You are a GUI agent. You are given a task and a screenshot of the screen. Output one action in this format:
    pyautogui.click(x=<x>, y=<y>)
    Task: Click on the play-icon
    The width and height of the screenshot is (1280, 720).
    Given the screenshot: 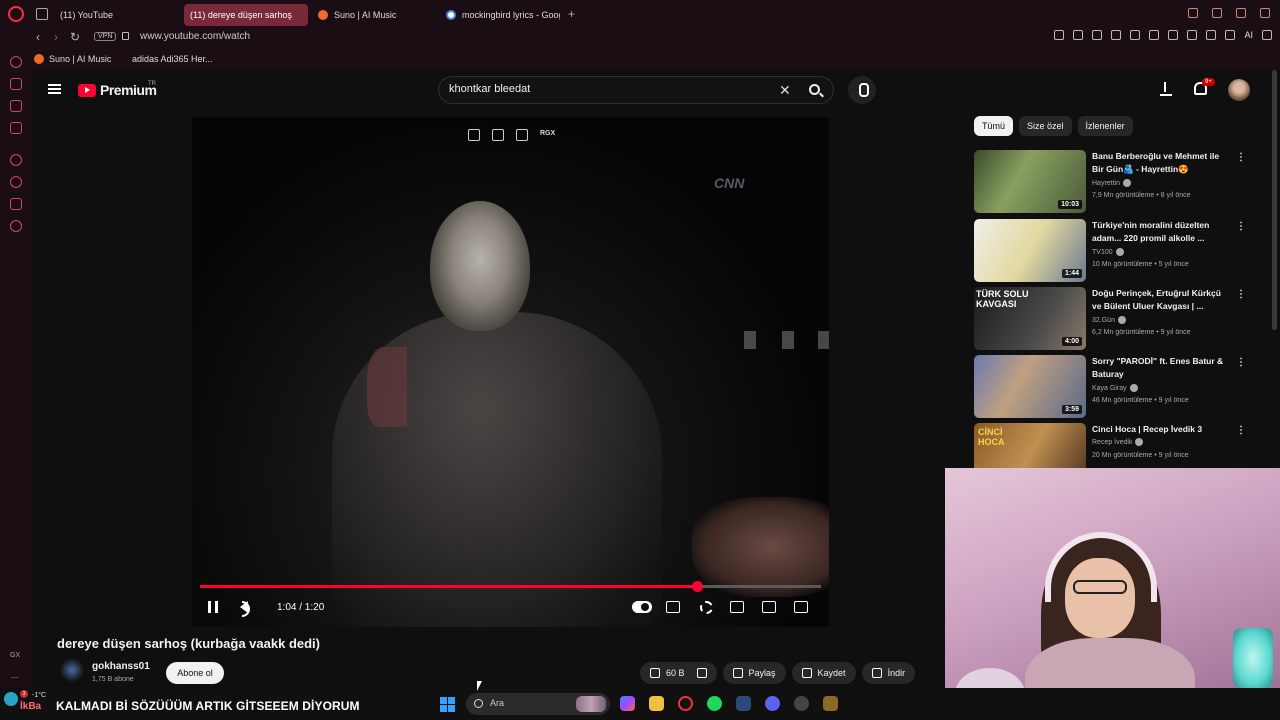 What is the action you would take?
    pyautogui.click(x=1116, y=35)
    